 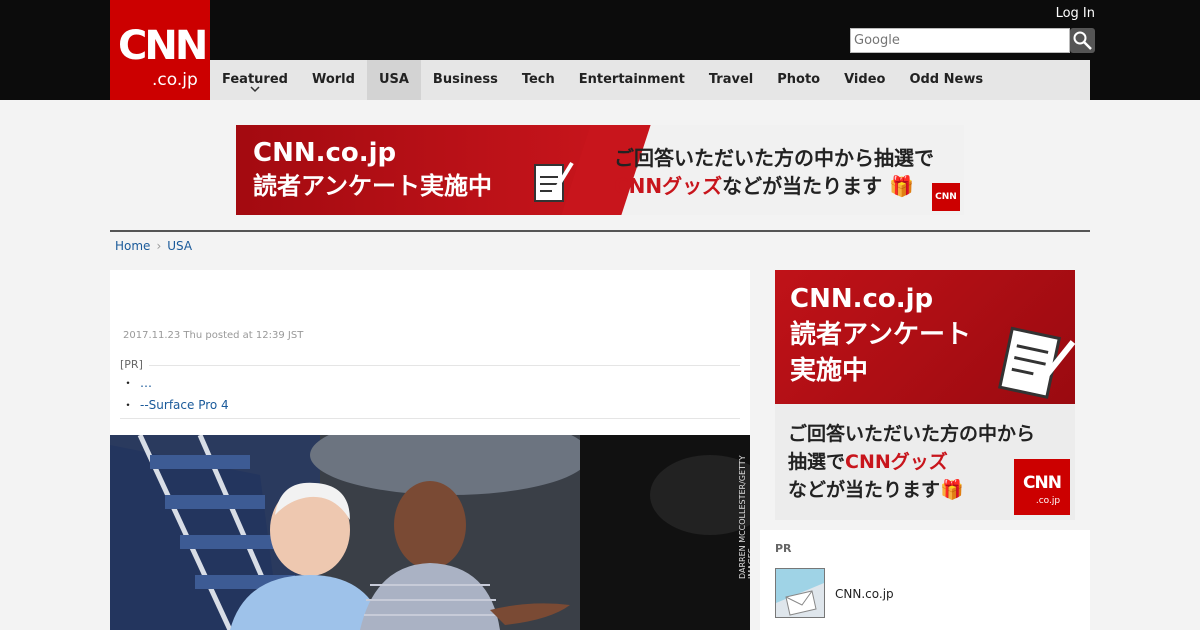 I want to click on search-button, so click(x=1082, y=40).